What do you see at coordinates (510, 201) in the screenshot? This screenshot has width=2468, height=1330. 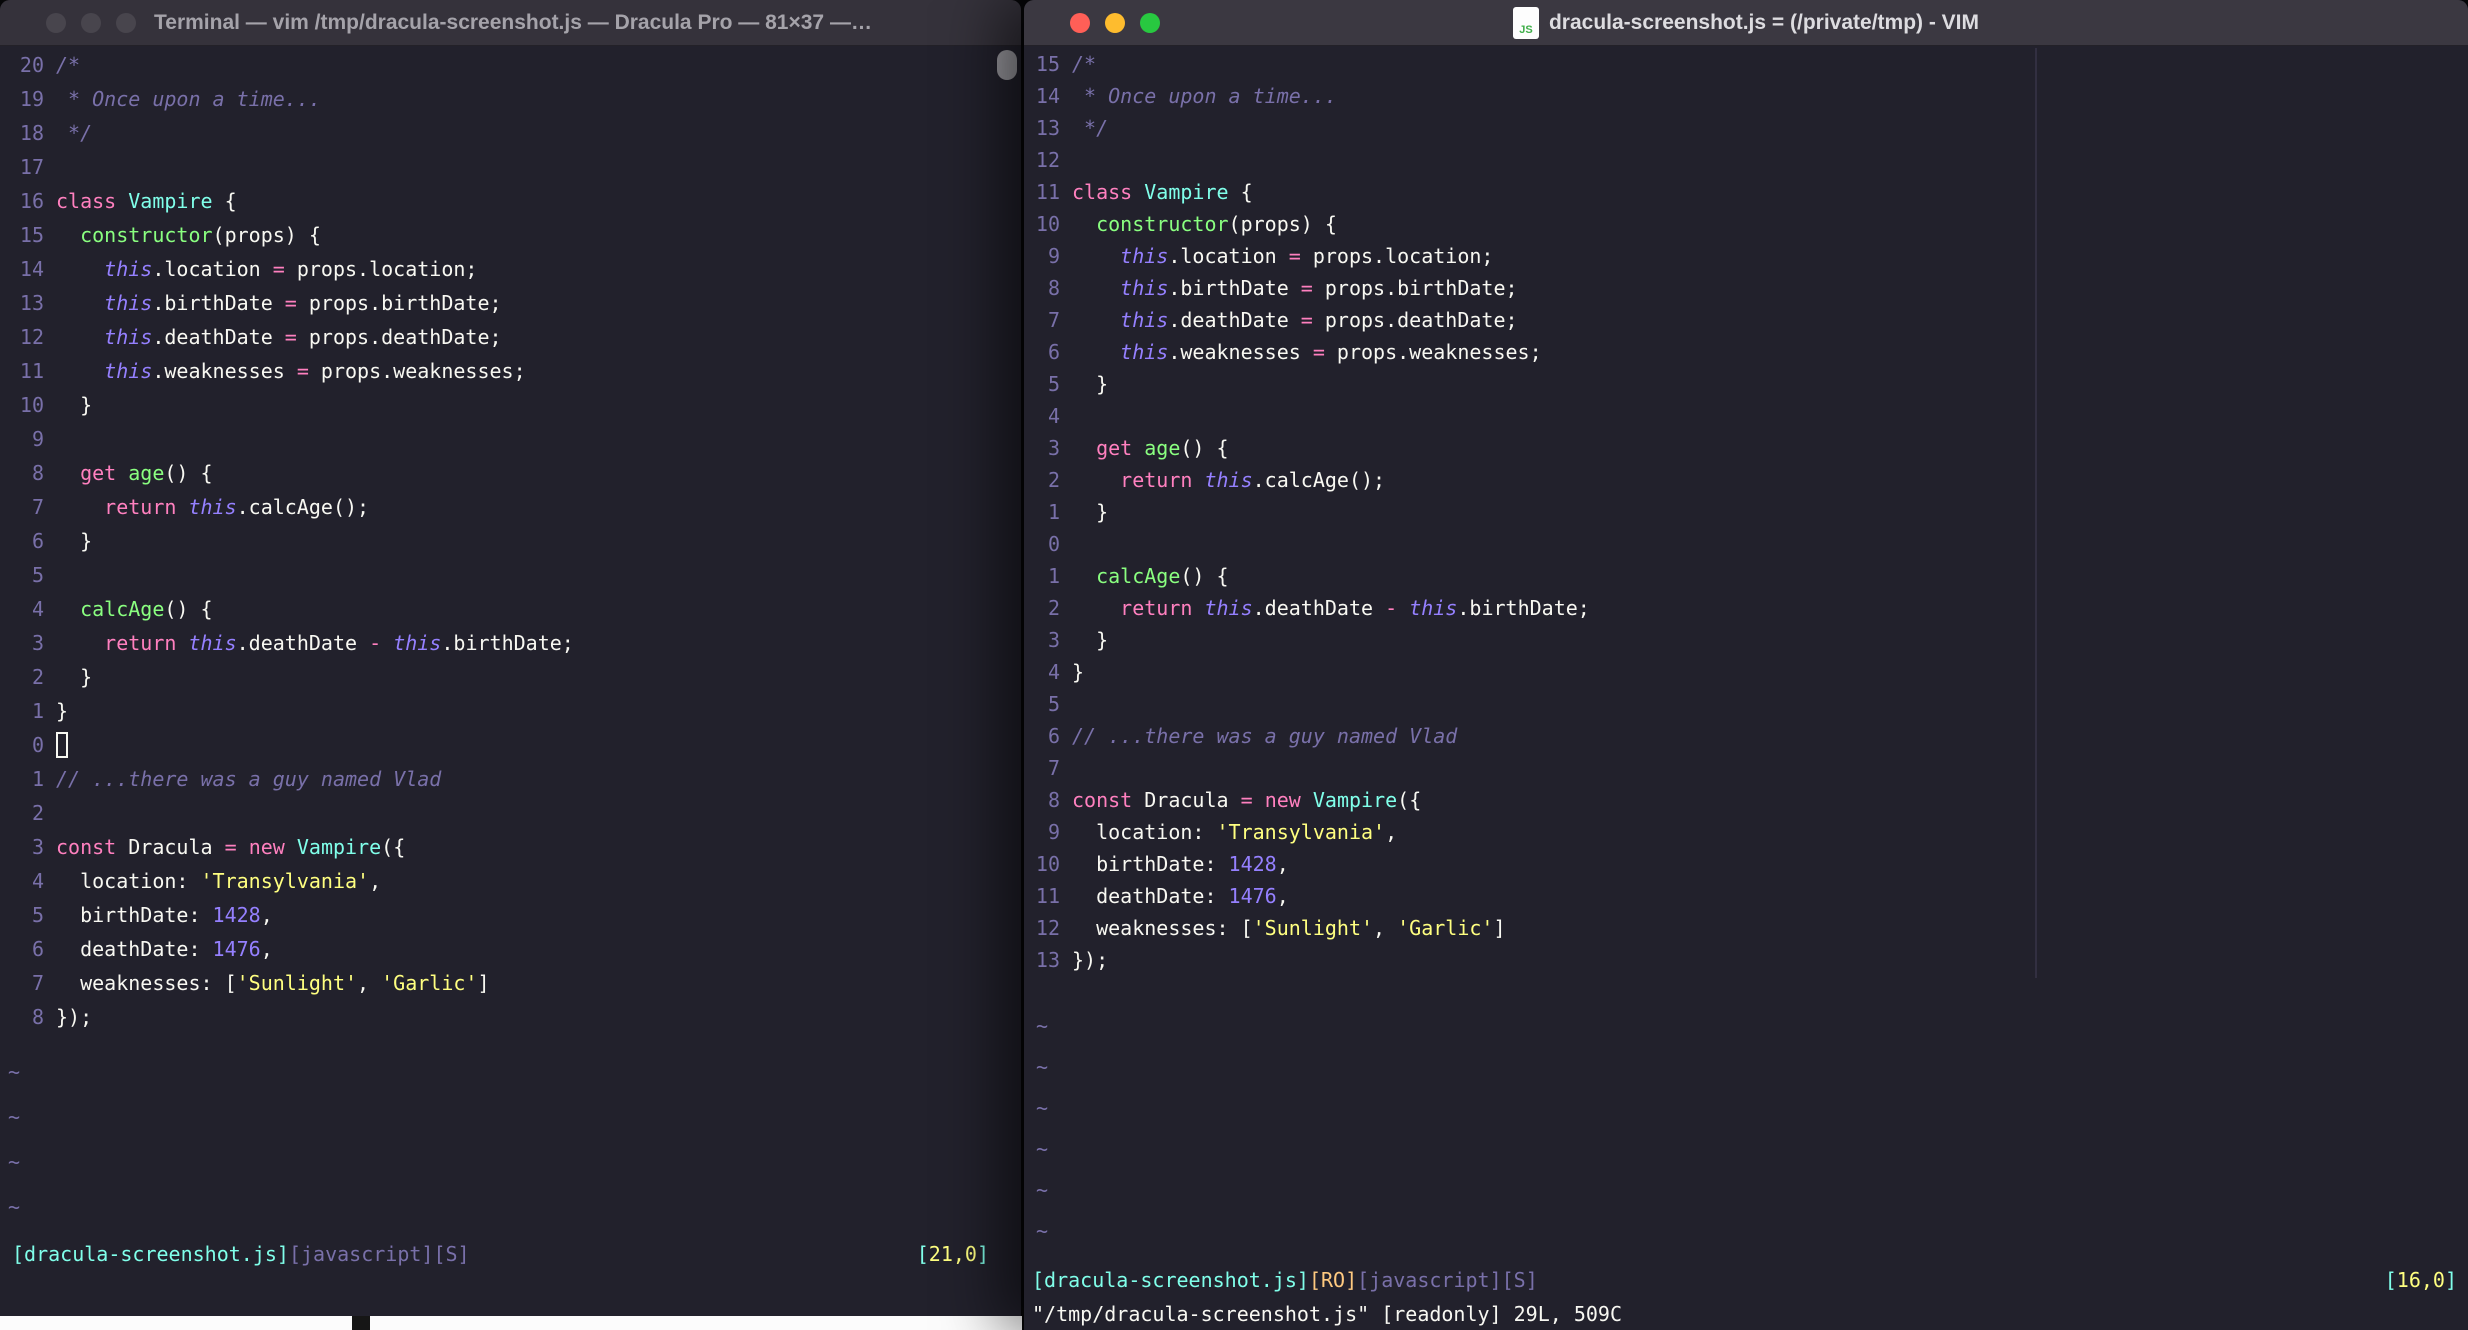 I see `code-line: 16 class Vampire {` at bounding box center [510, 201].